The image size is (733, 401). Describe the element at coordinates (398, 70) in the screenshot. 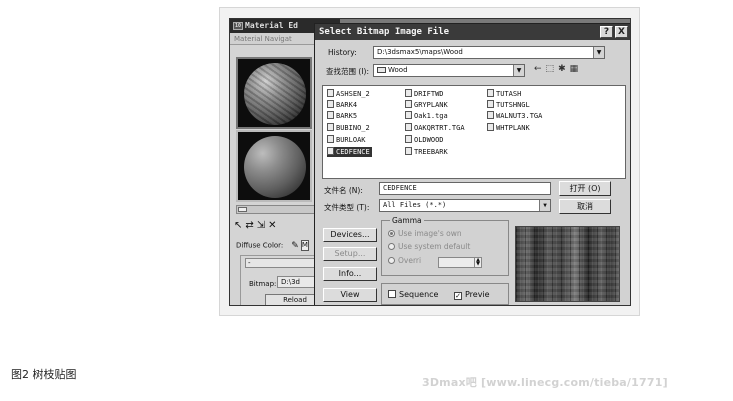

I see `look-in-value: Wood` at that location.